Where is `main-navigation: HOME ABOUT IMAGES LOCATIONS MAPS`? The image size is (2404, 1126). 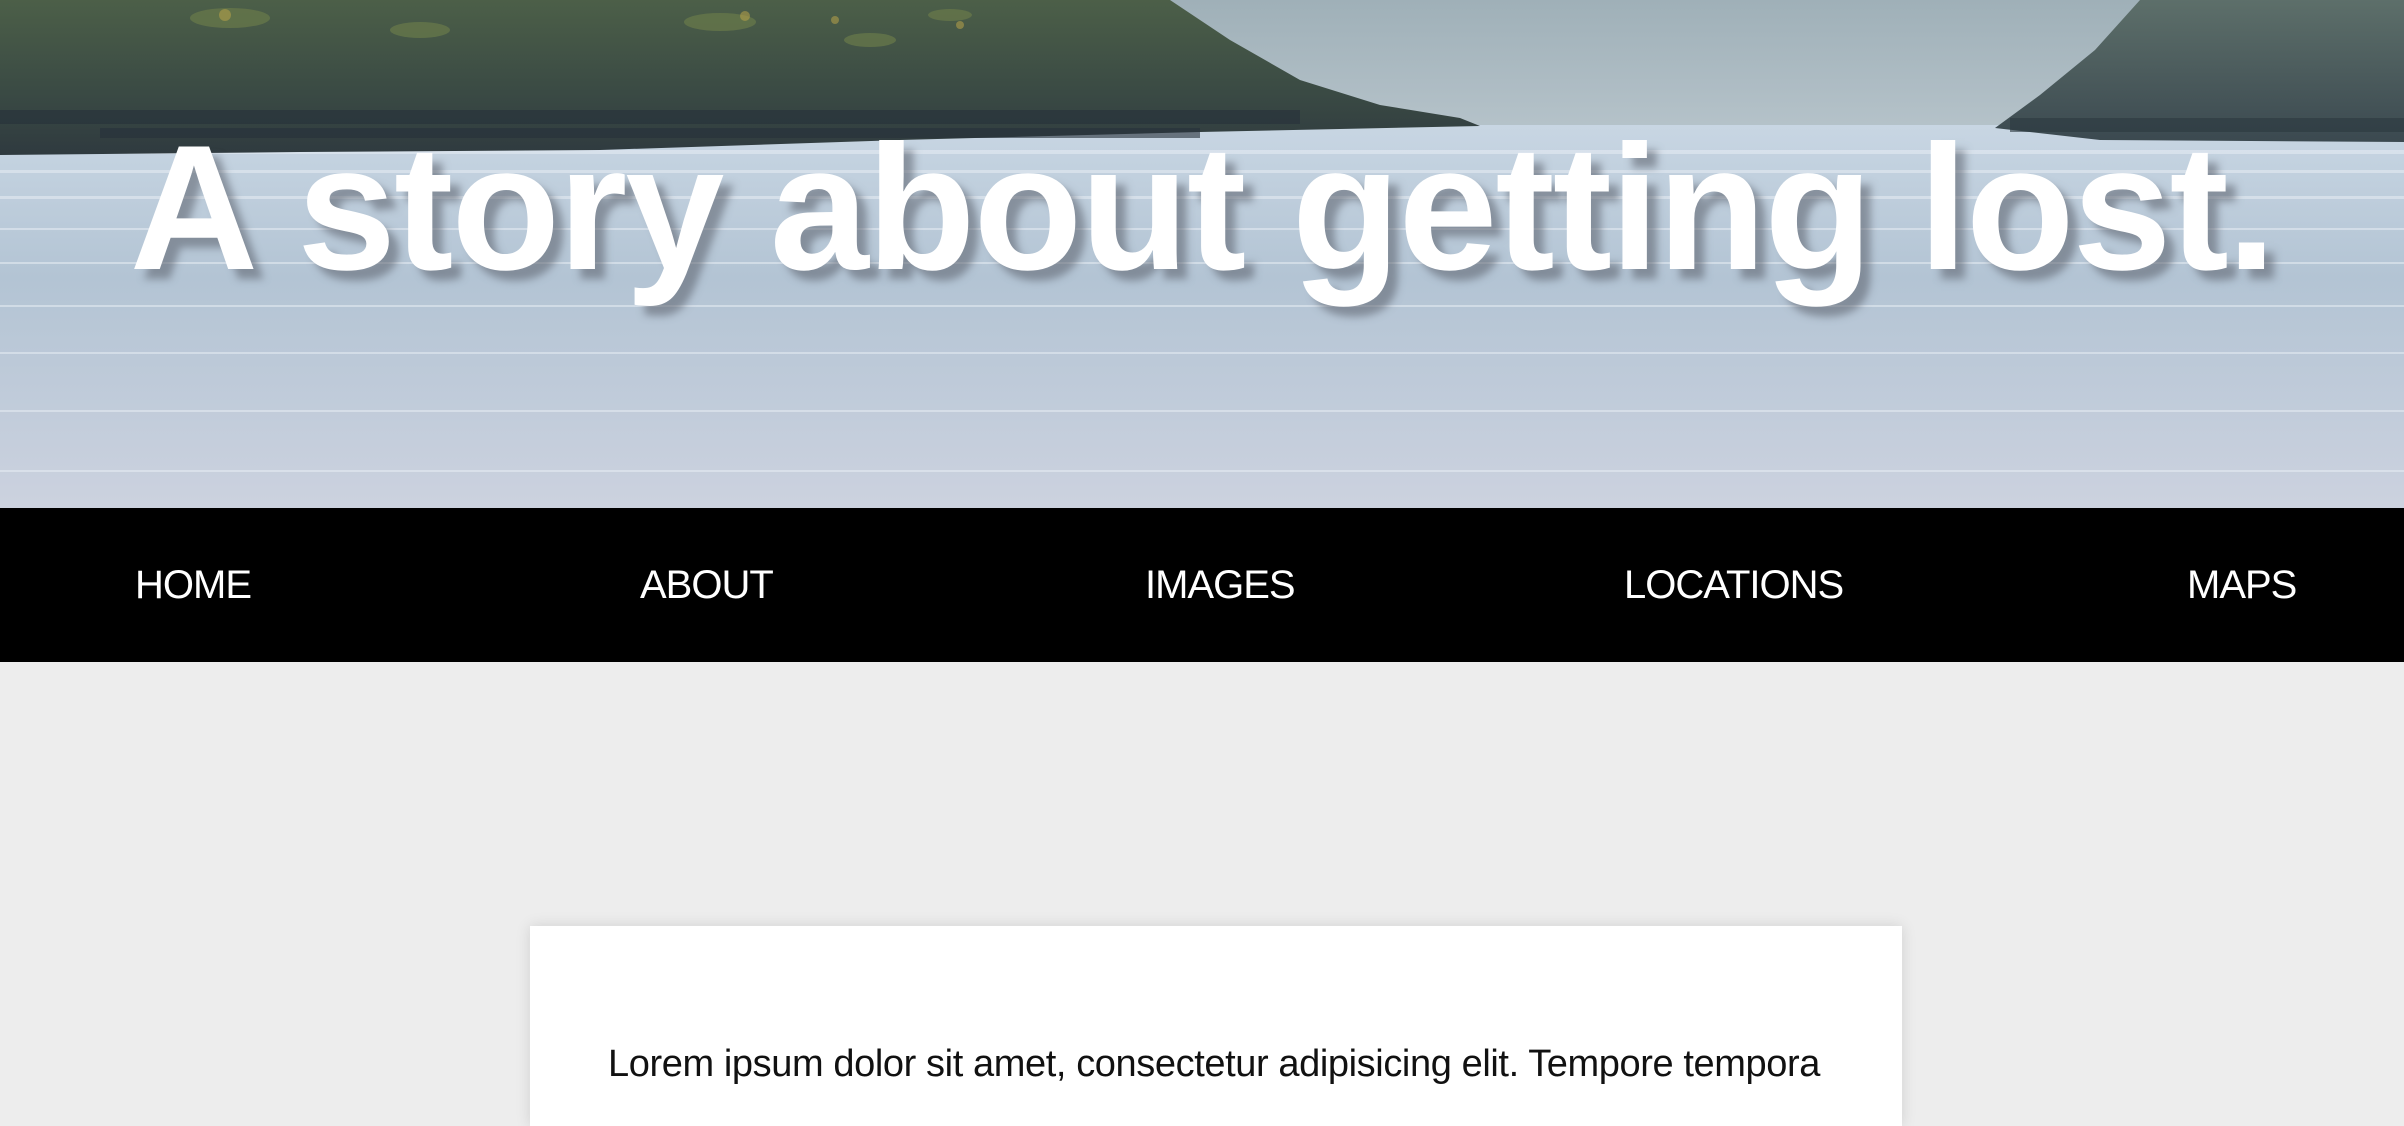 main-navigation: HOME ABOUT IMAGES LOCATIONS MAPS is located at coordinates (1202, 585).